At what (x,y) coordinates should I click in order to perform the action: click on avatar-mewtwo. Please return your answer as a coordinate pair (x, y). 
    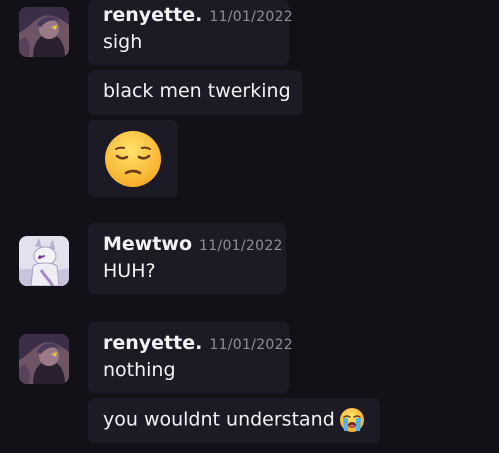
    Looking at the image, I should click on (44, 261).